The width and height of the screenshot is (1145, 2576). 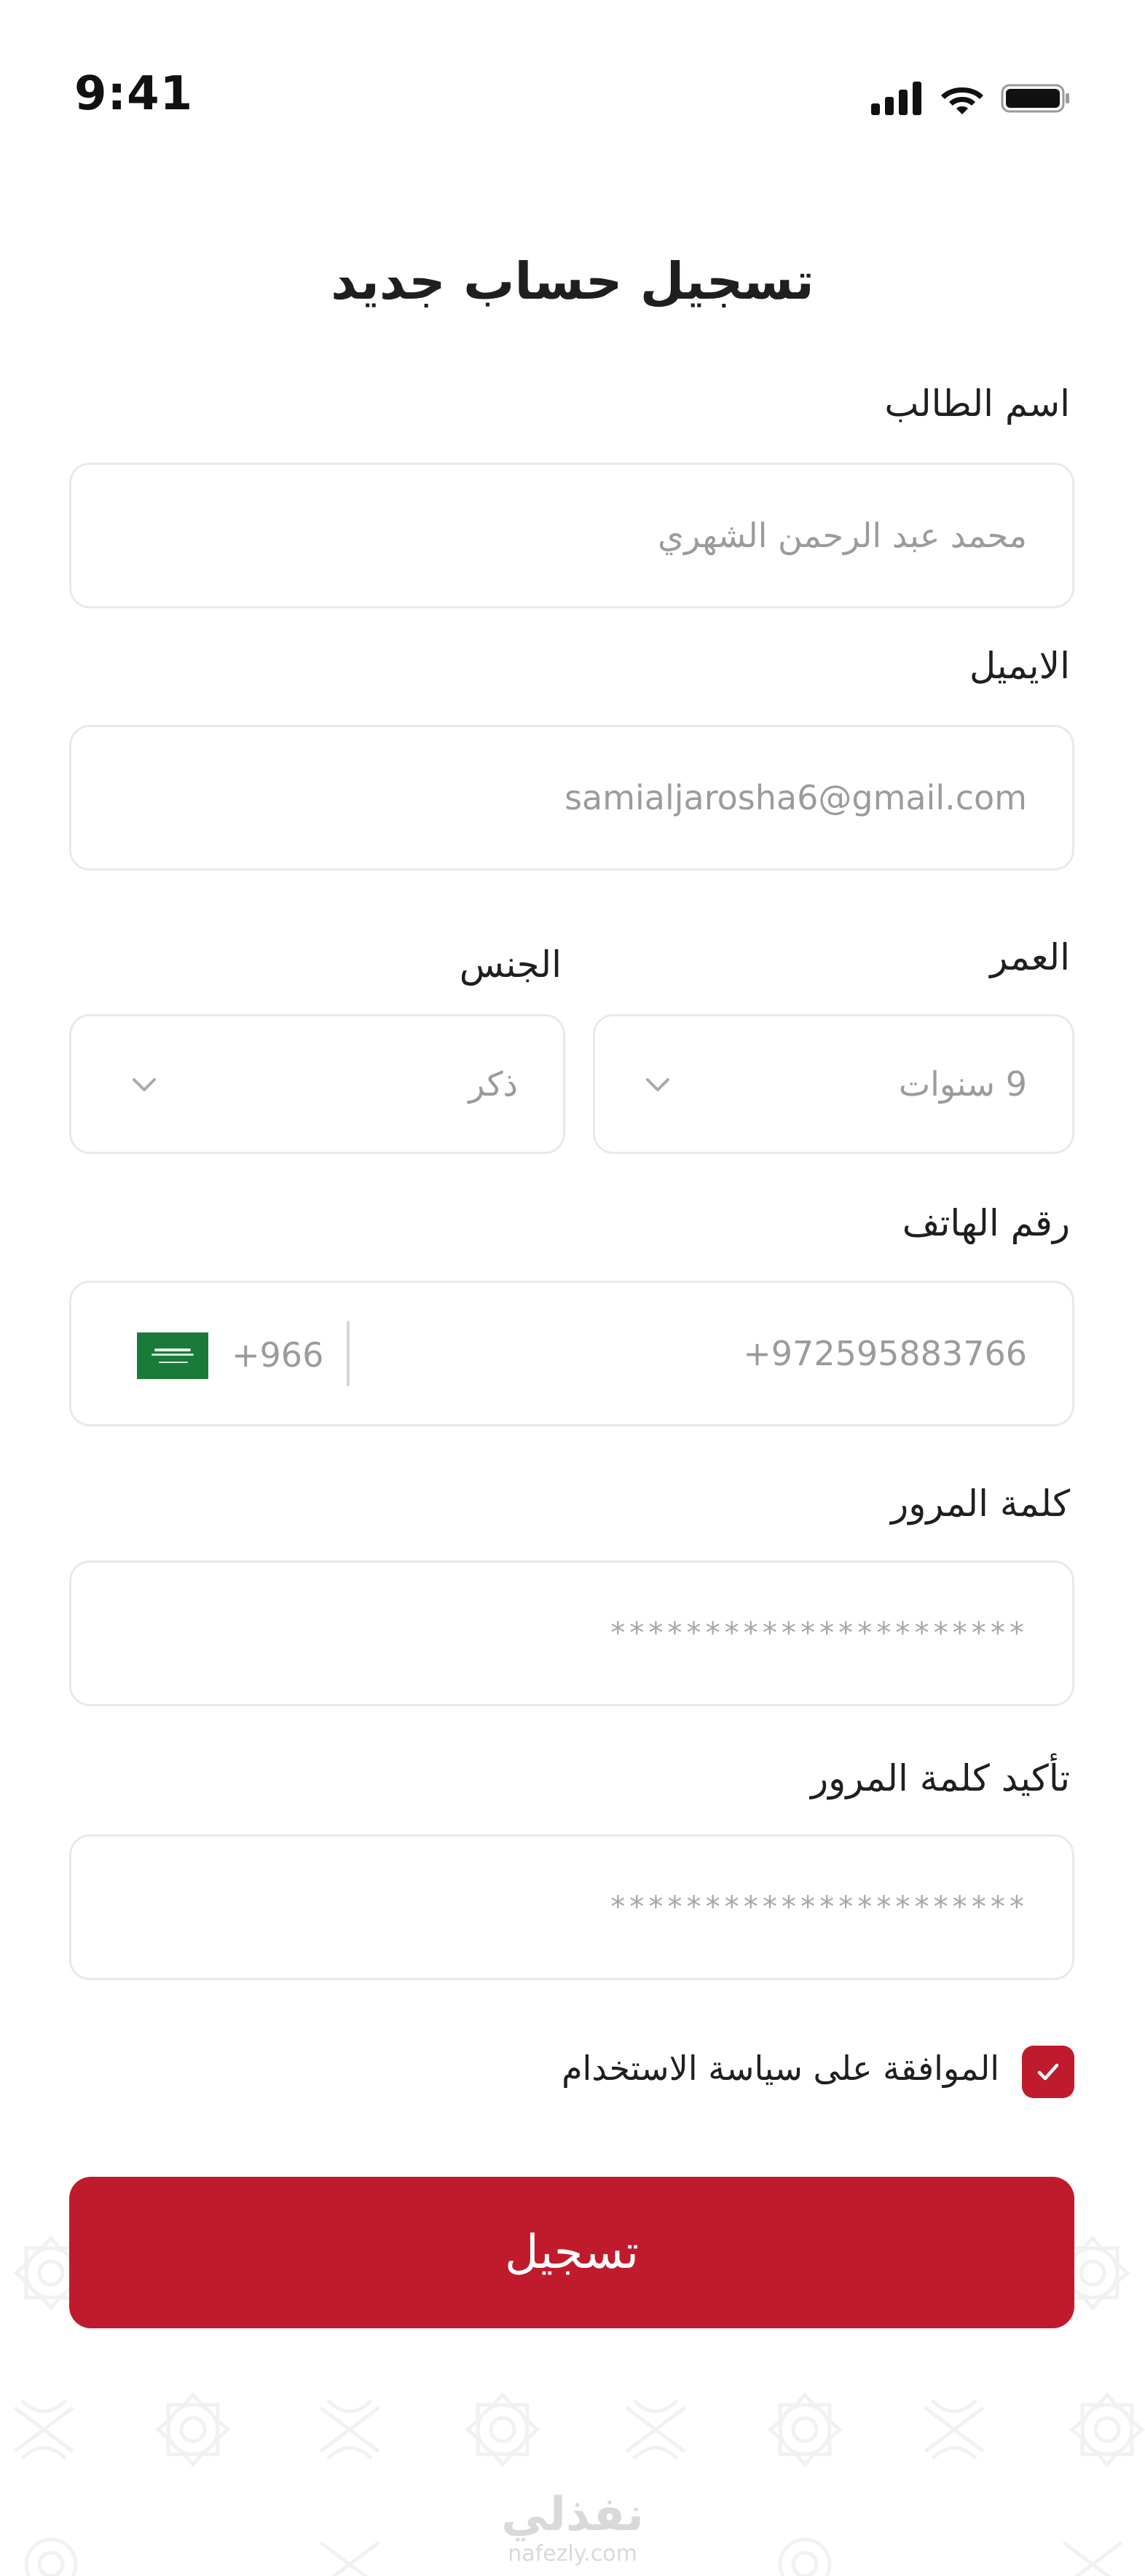 I want to click on password-placeholder: **********************, so click(x=818, y=1633).